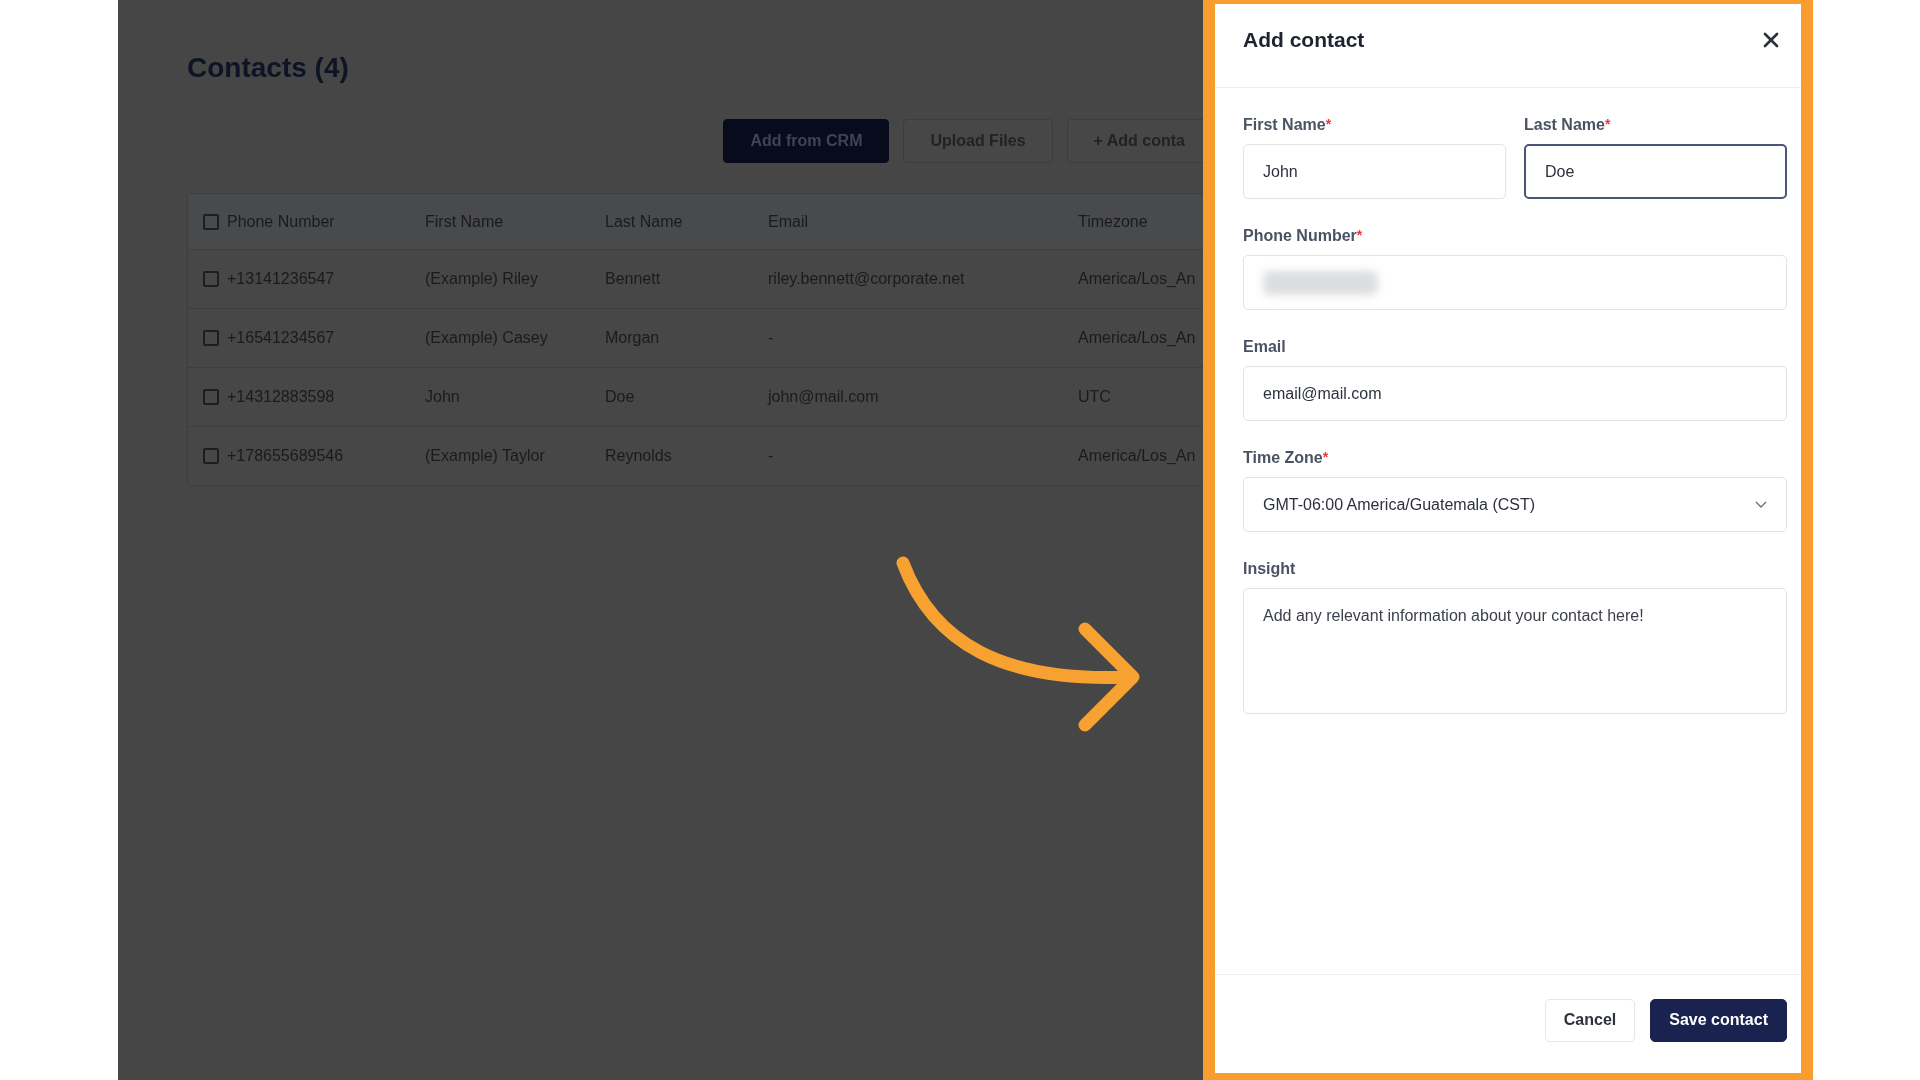 The image size is (1920, 1080). What do you see at coordinates (1374, 171) in the screenshot?
I see `input-field: John` at bounding box center [1374, 171].